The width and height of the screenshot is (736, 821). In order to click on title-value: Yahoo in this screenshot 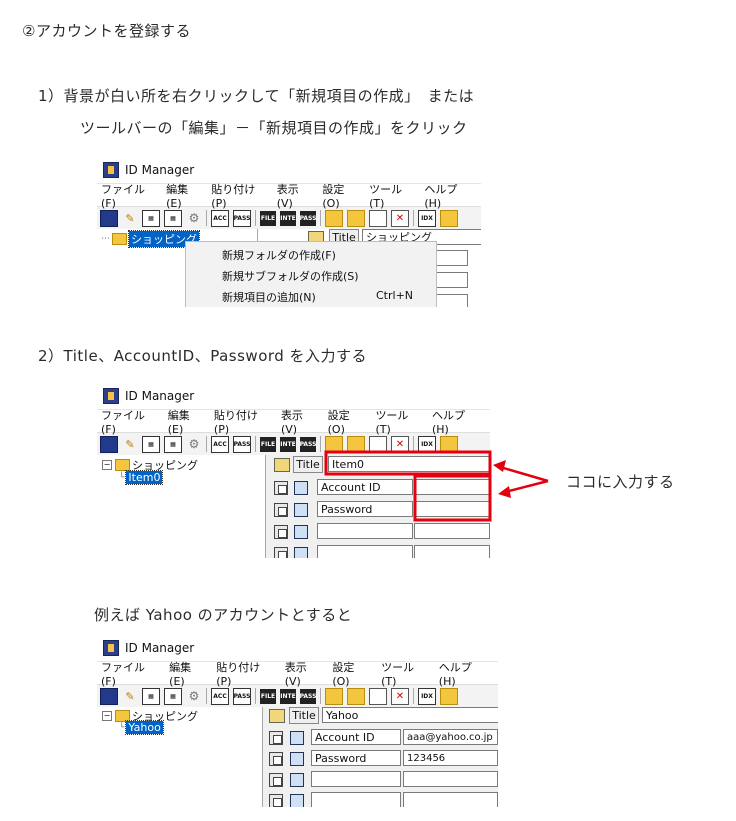, I will do `click(410, 715)`.